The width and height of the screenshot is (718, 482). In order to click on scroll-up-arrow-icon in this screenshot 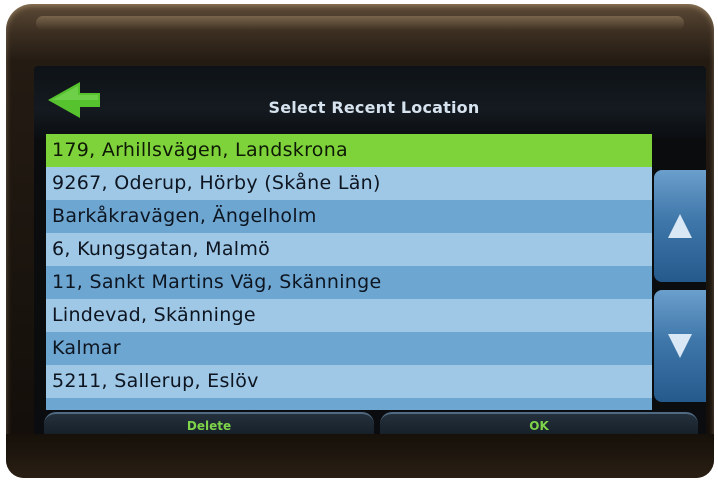, I will do `click(680, 226)`.